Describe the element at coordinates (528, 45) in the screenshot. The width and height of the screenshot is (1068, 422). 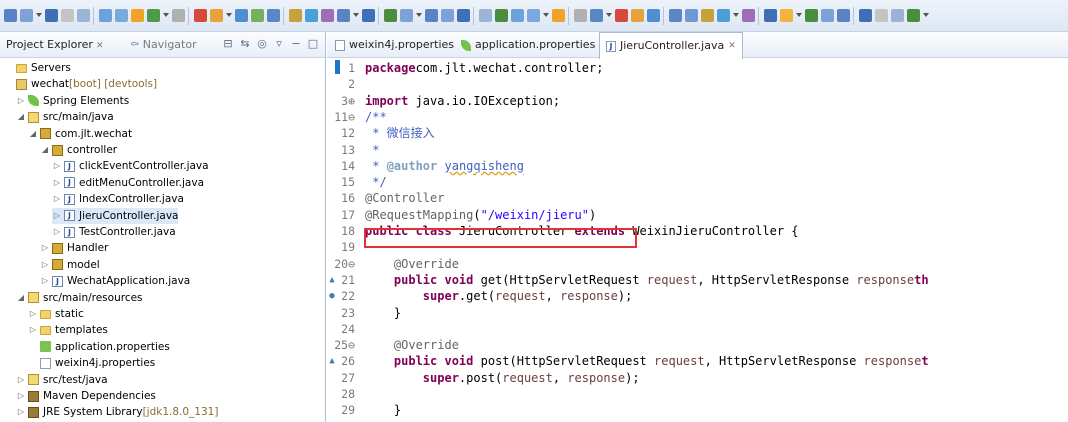
I see `tab-application-properties: application.properties` at that location.